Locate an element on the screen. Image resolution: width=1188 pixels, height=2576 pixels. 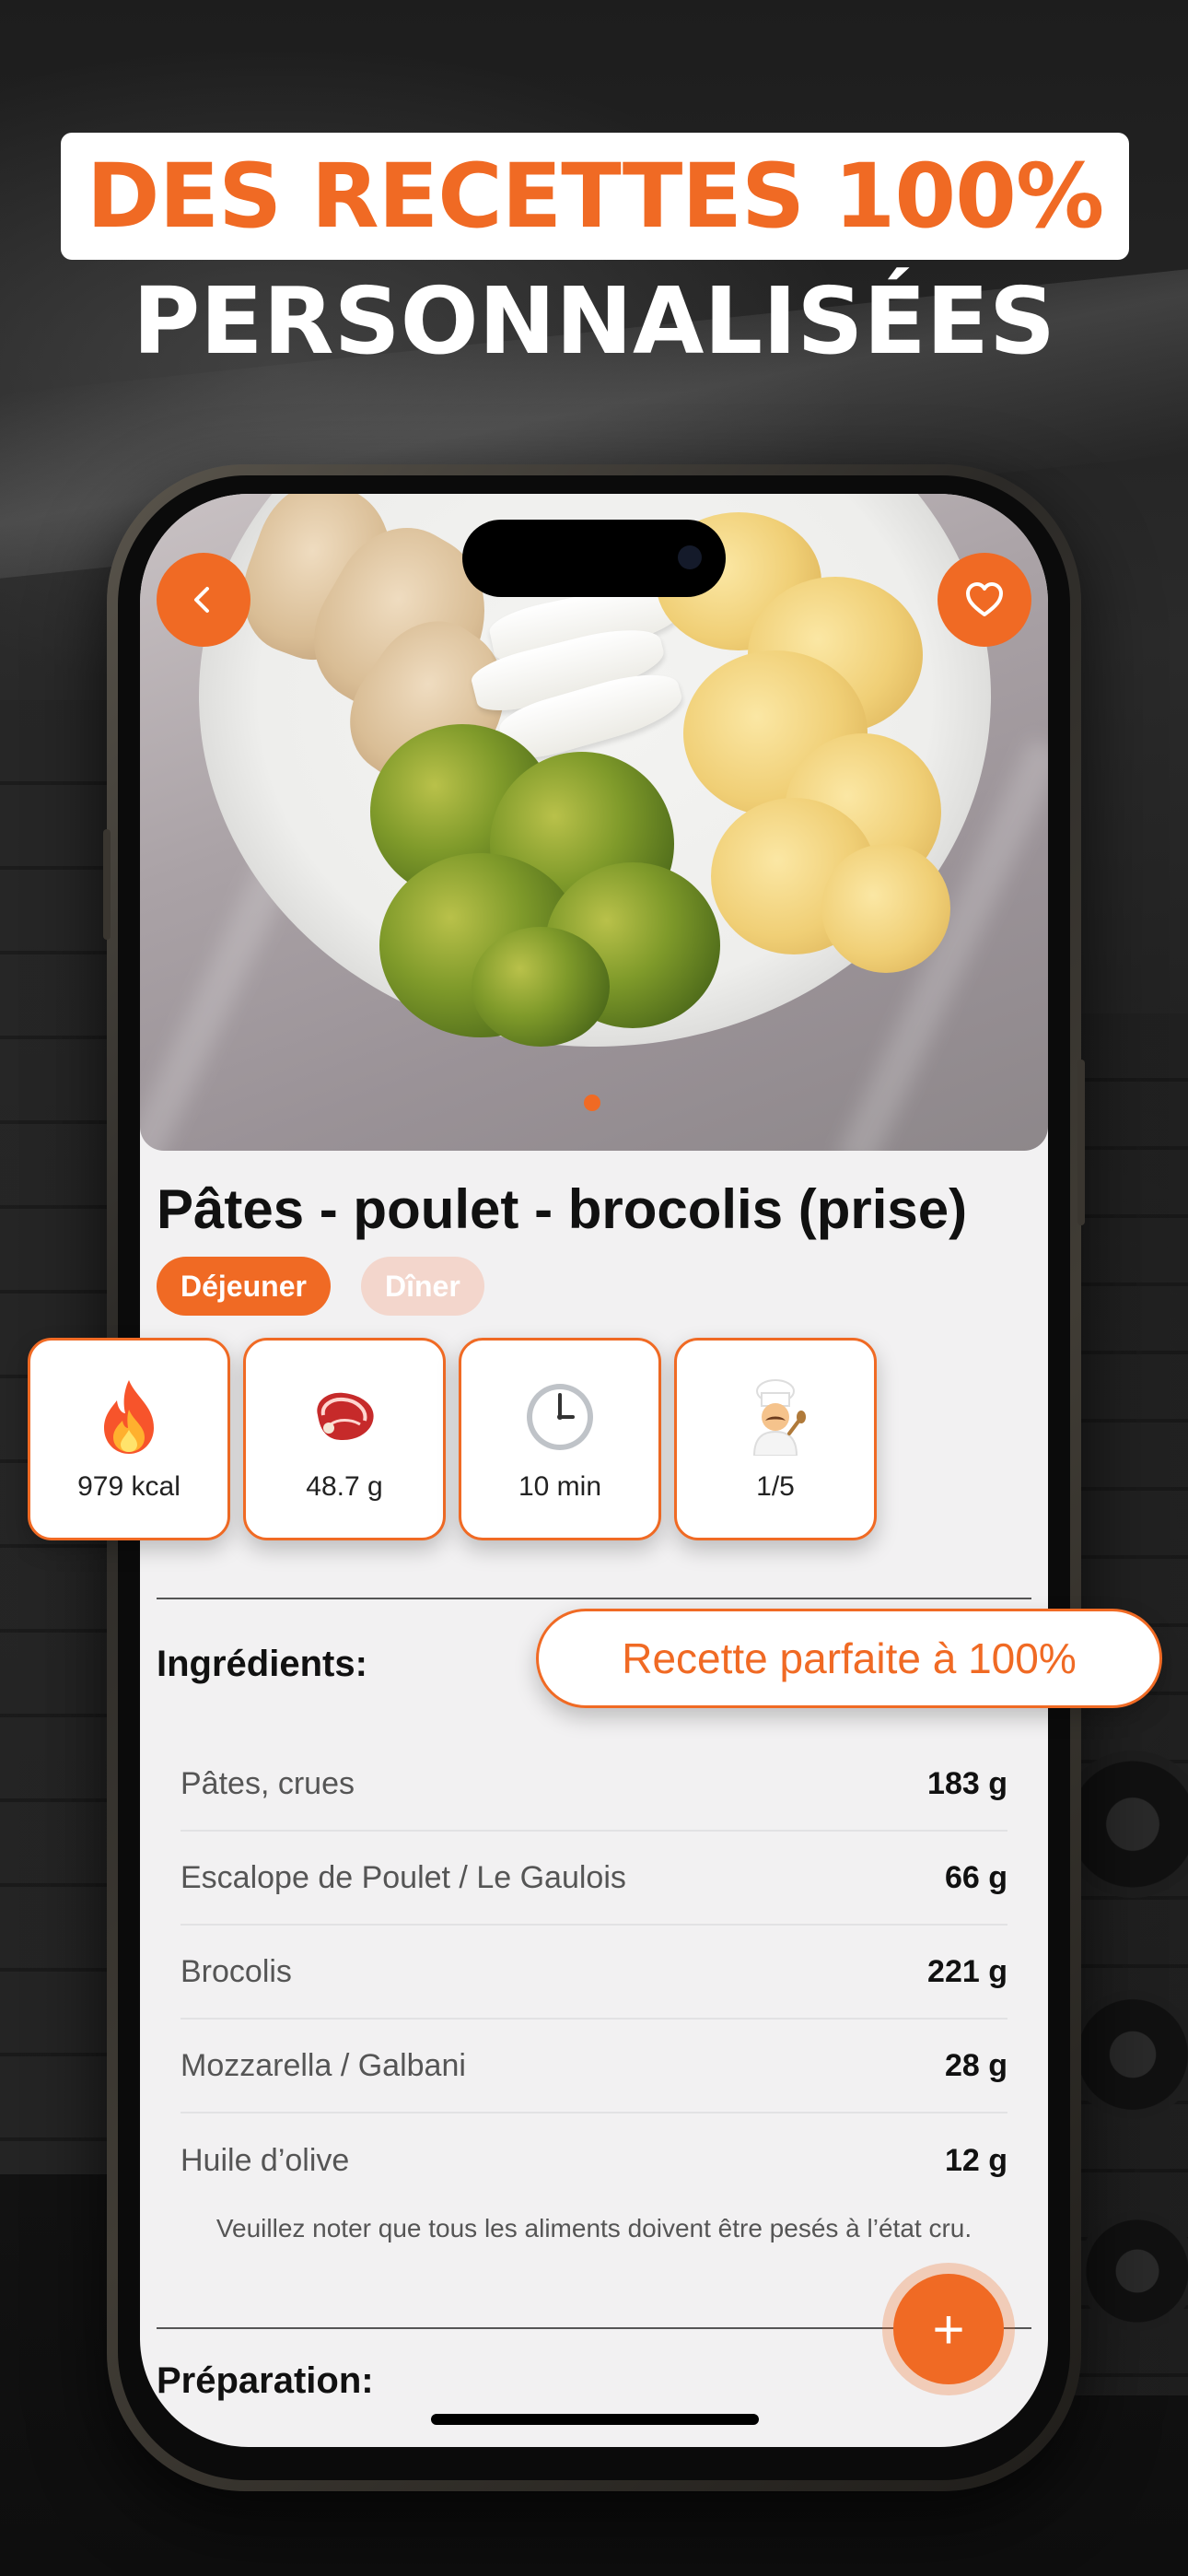
section-divider is located at coordinates (594, 1598).